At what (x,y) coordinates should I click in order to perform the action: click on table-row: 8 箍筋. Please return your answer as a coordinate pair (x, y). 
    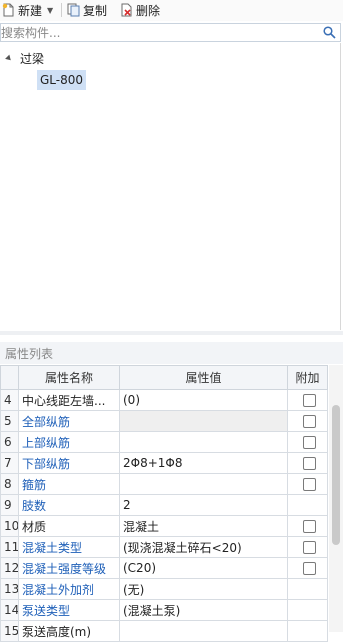
    Looking at the image, I should click on (164, 484).